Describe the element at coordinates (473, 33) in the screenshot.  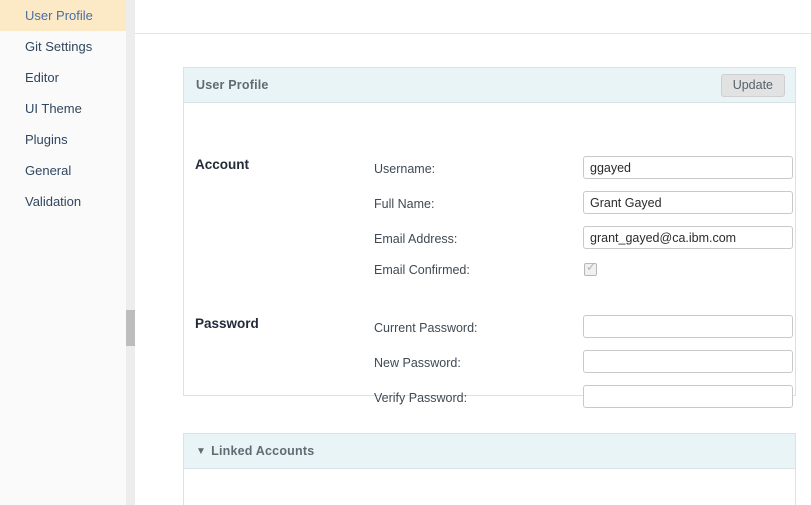
I see `content-top-divider` at that location.